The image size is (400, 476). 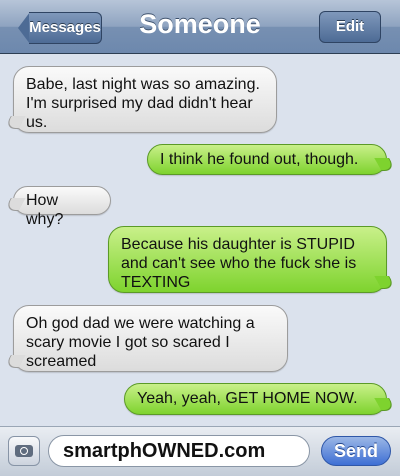 I want to click on message-composer: smartphOWNED.com Send, so click(x=200, y=451).